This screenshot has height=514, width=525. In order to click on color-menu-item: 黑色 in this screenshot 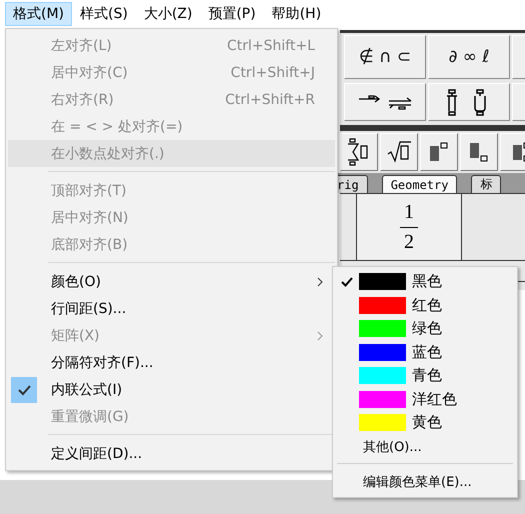, I will do `click(425, 282)`.